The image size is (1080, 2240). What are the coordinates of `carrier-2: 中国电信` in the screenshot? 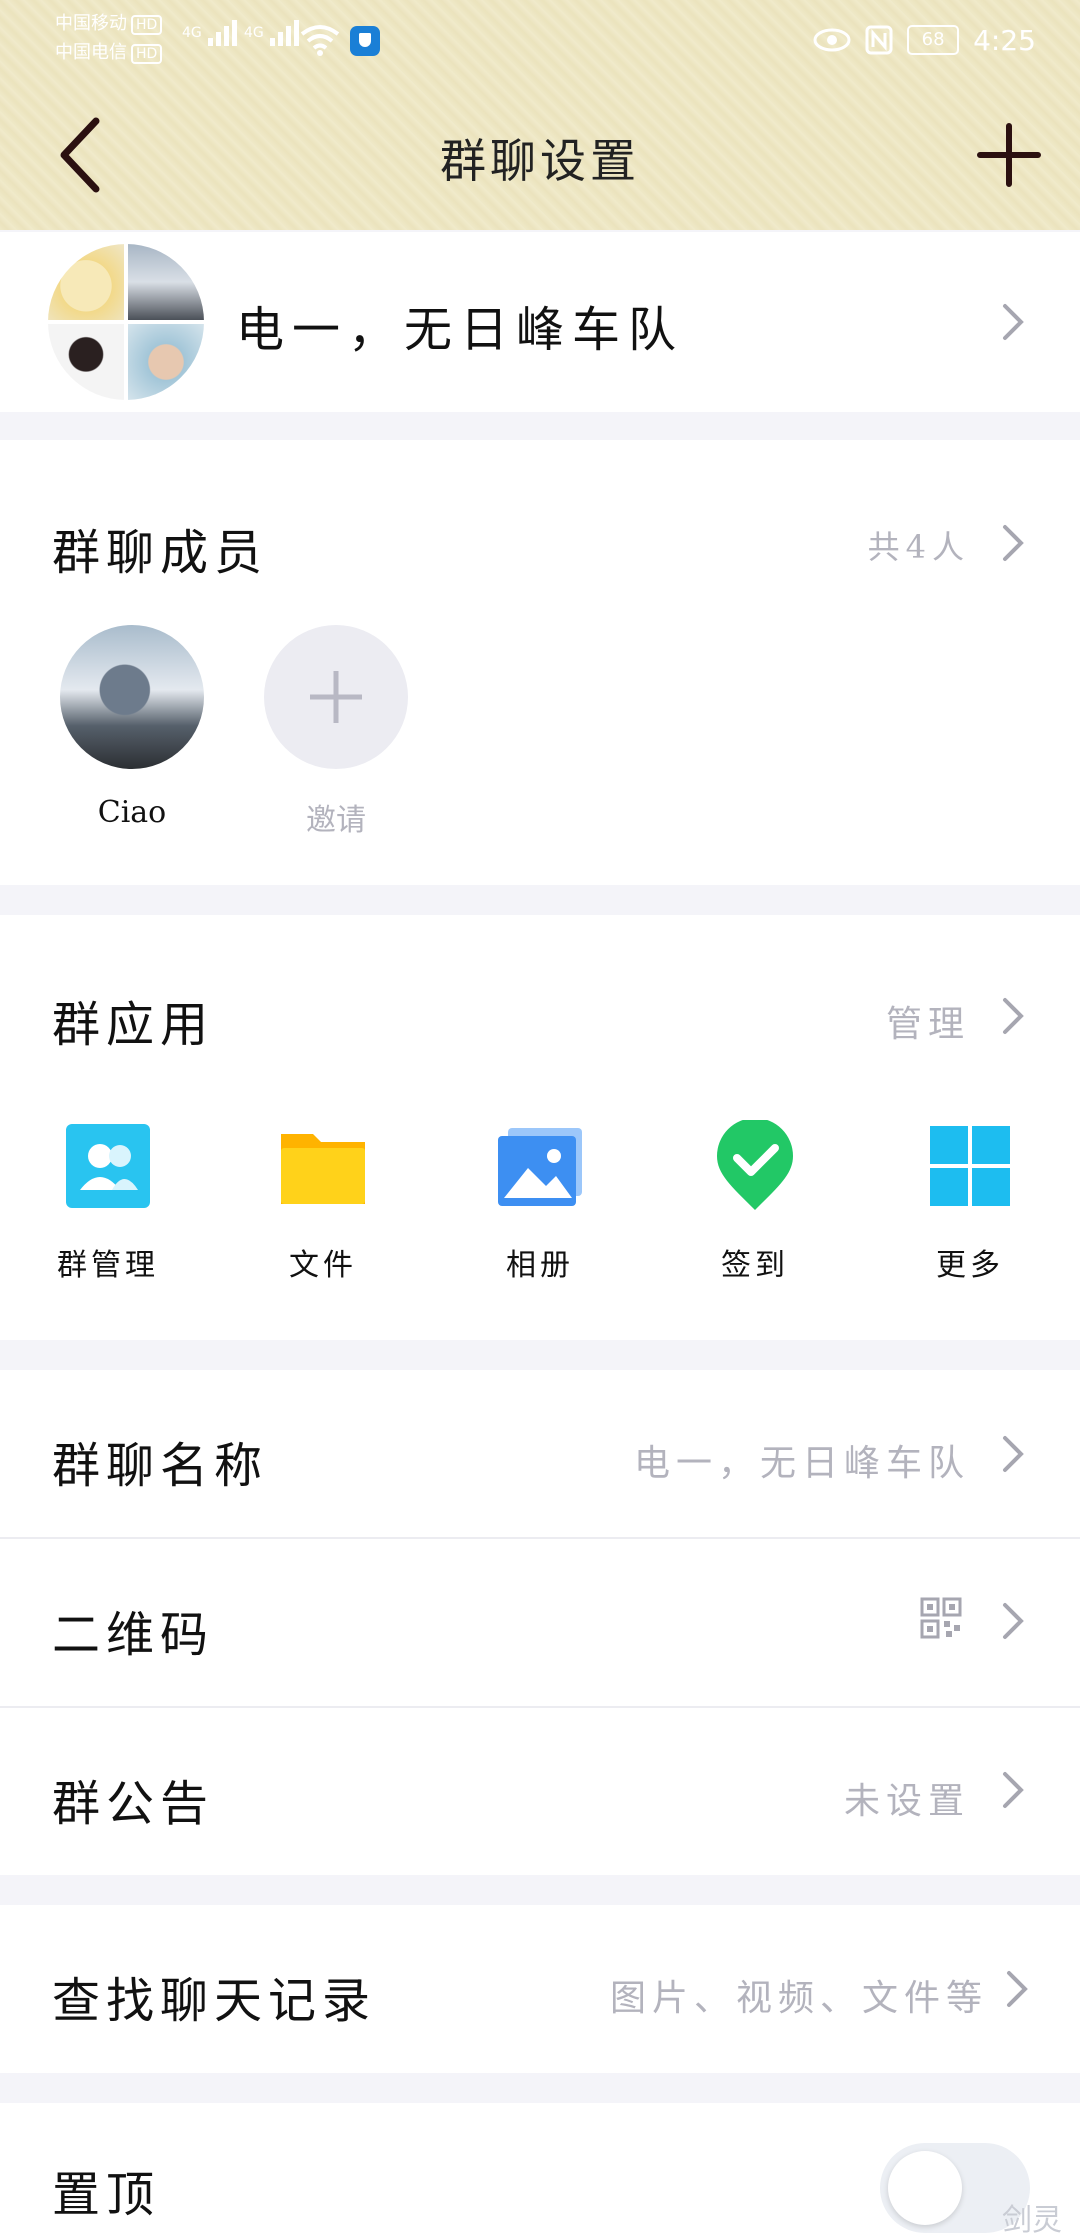 It's located at (91, 52).